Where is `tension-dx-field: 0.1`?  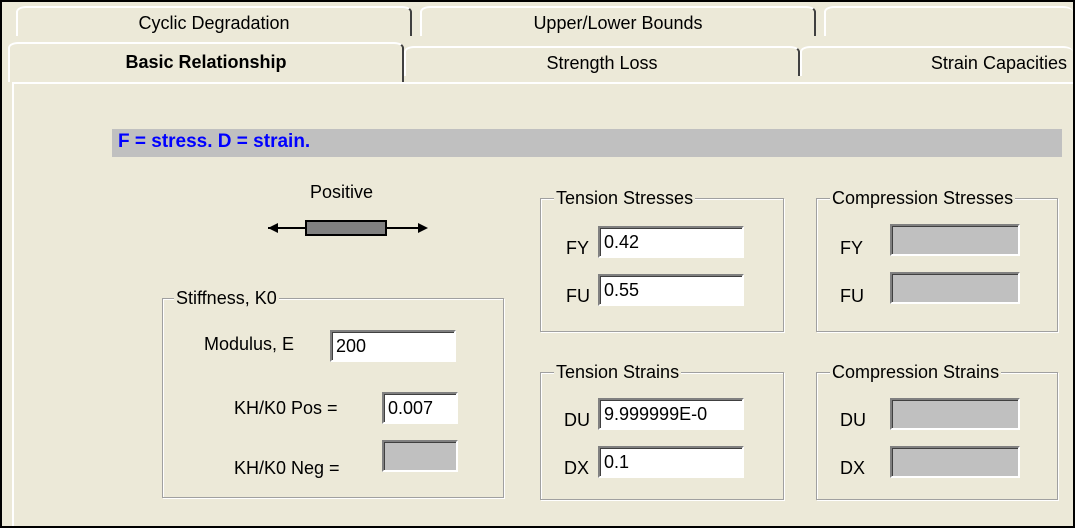 tension-dx-field: 0.1 is located at coordinates (671, 462).